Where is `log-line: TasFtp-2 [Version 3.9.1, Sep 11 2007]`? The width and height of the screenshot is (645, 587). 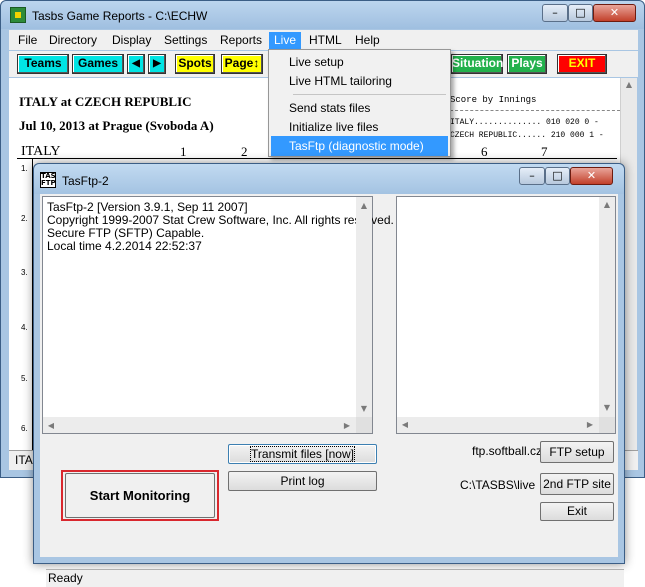
log-line: TasFtp-2 [Version 3.9.1, Sep 11 2007] is located at coordinates (147, 207).